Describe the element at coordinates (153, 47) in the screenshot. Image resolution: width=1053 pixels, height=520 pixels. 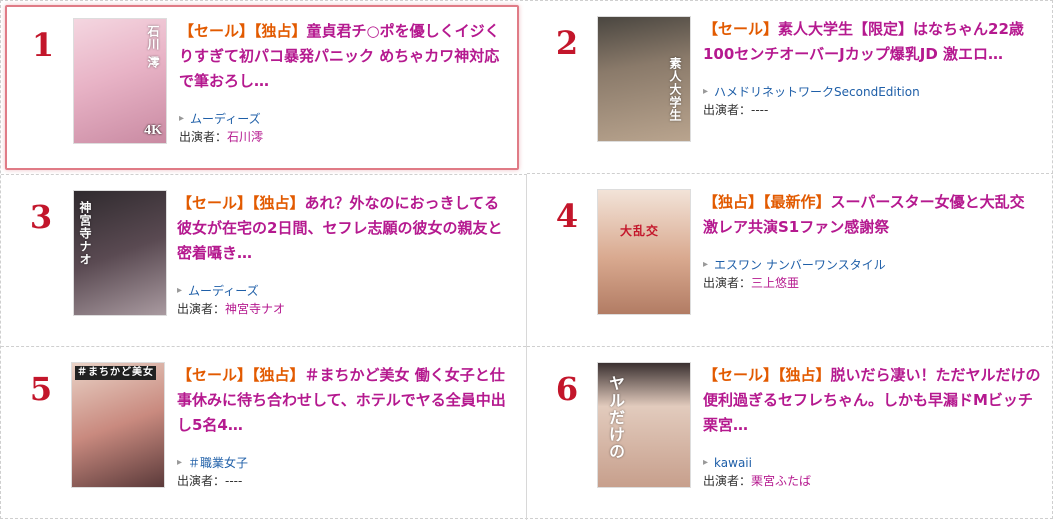
I see `thumbnail-vertical-text: 石川 澪` at that location.